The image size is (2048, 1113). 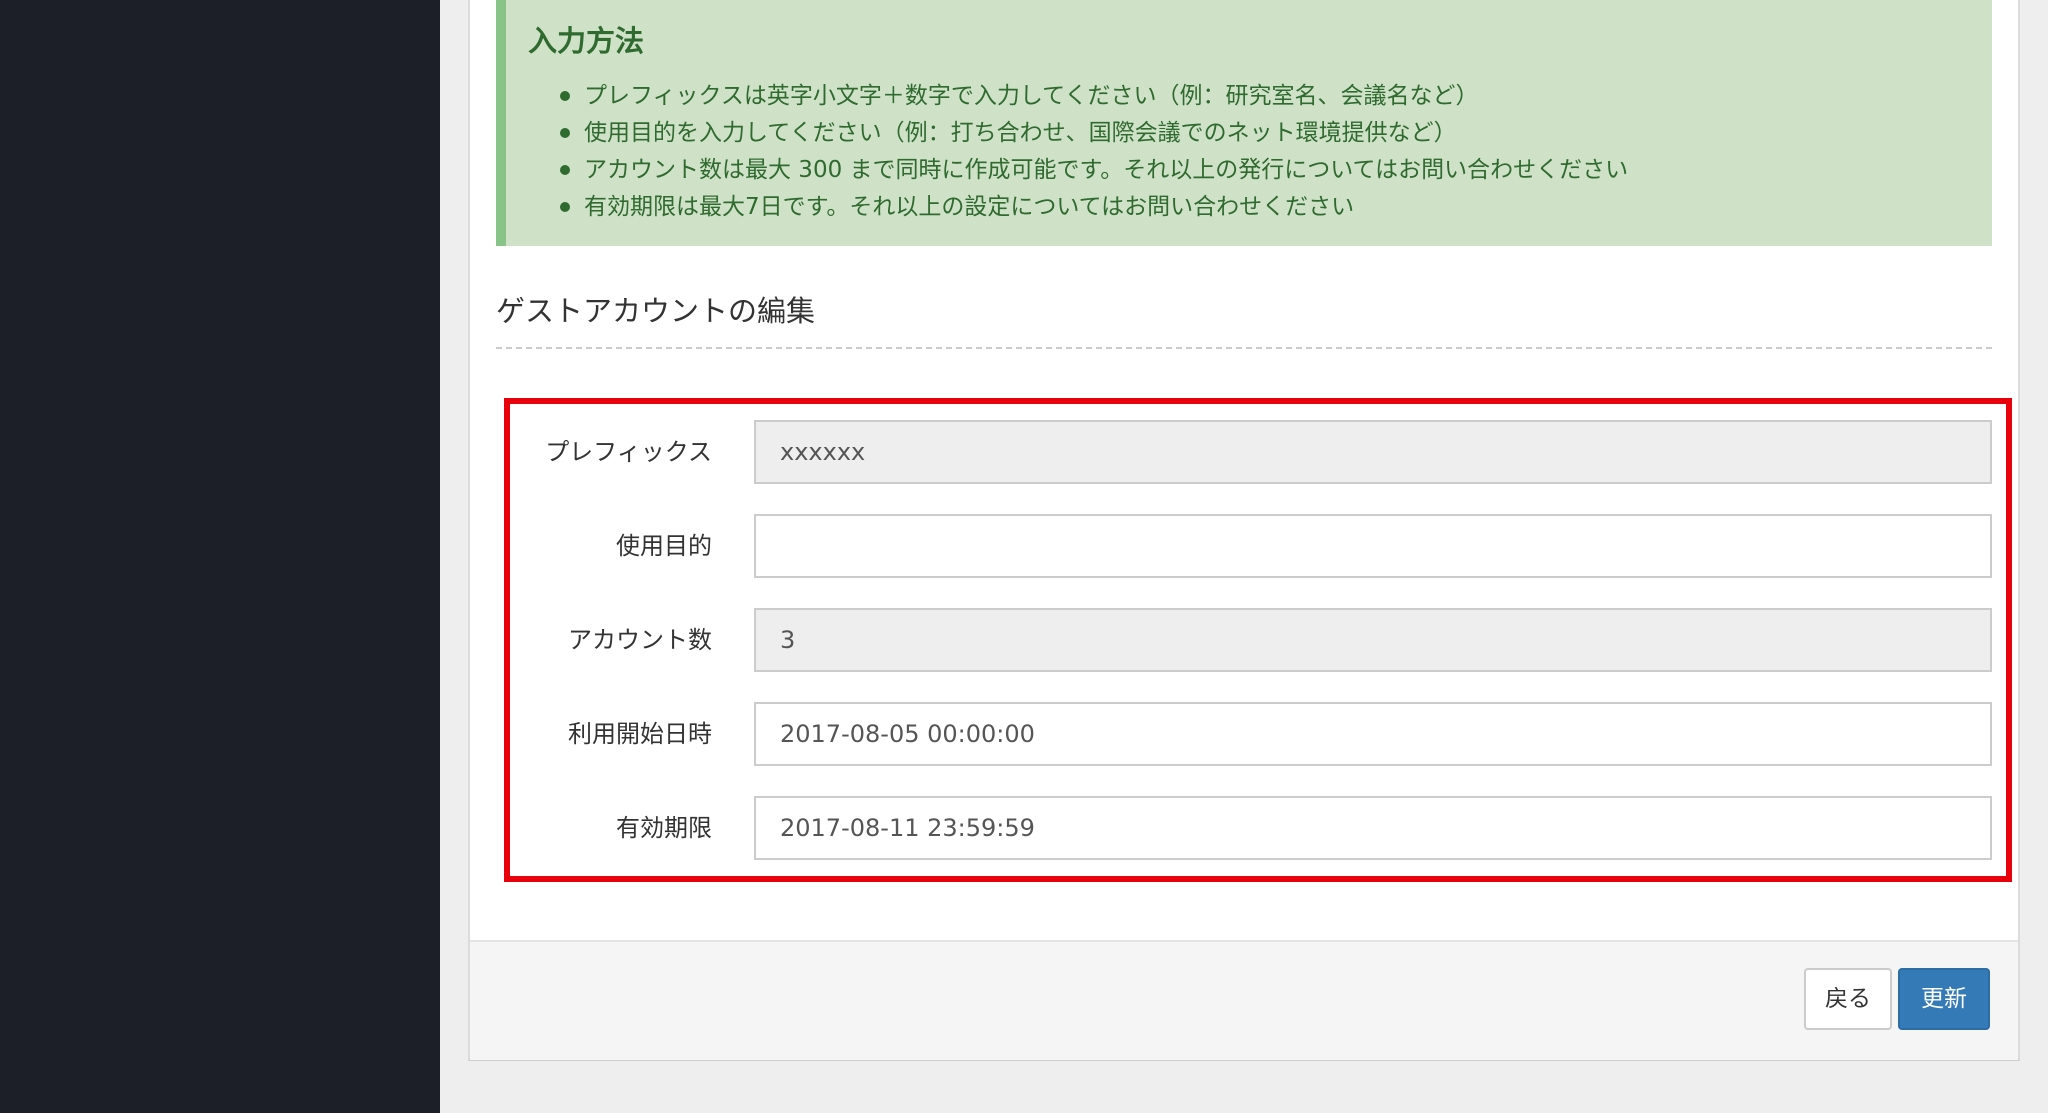 What do you see at coordinates (640, 734) in the screenshot?
I see `start-datetime-label: 利用開始日時` at bounding box center [640, 734].